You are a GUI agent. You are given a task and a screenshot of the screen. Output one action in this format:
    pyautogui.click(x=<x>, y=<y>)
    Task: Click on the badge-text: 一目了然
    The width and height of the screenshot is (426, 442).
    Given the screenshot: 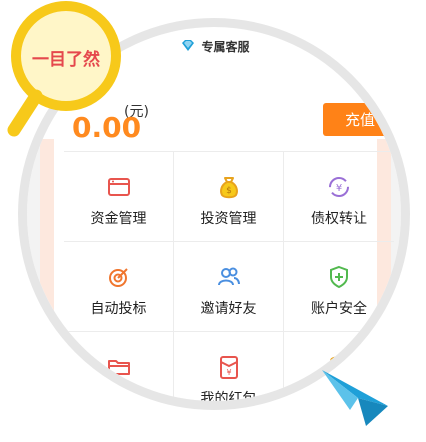 What is the action you would take?
    pyautogui.click(x=66, y=60)
    